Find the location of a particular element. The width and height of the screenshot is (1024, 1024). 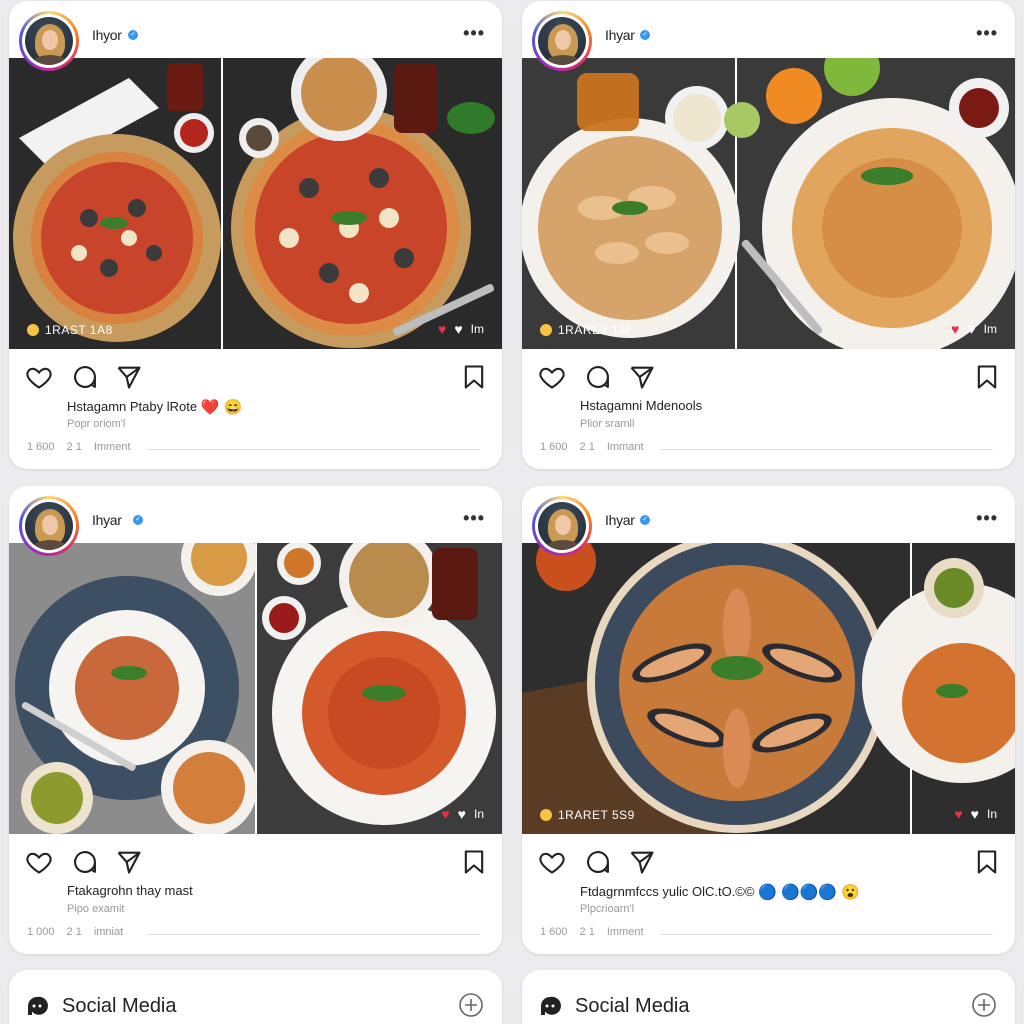

social-media-label: Social Media is located at coordinates (632, 1006).